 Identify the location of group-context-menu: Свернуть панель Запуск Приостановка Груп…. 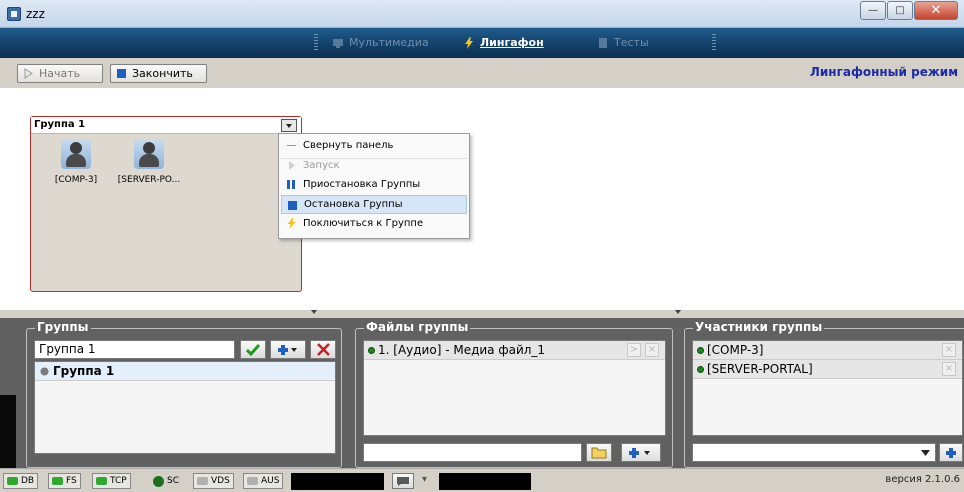
(374, 186).